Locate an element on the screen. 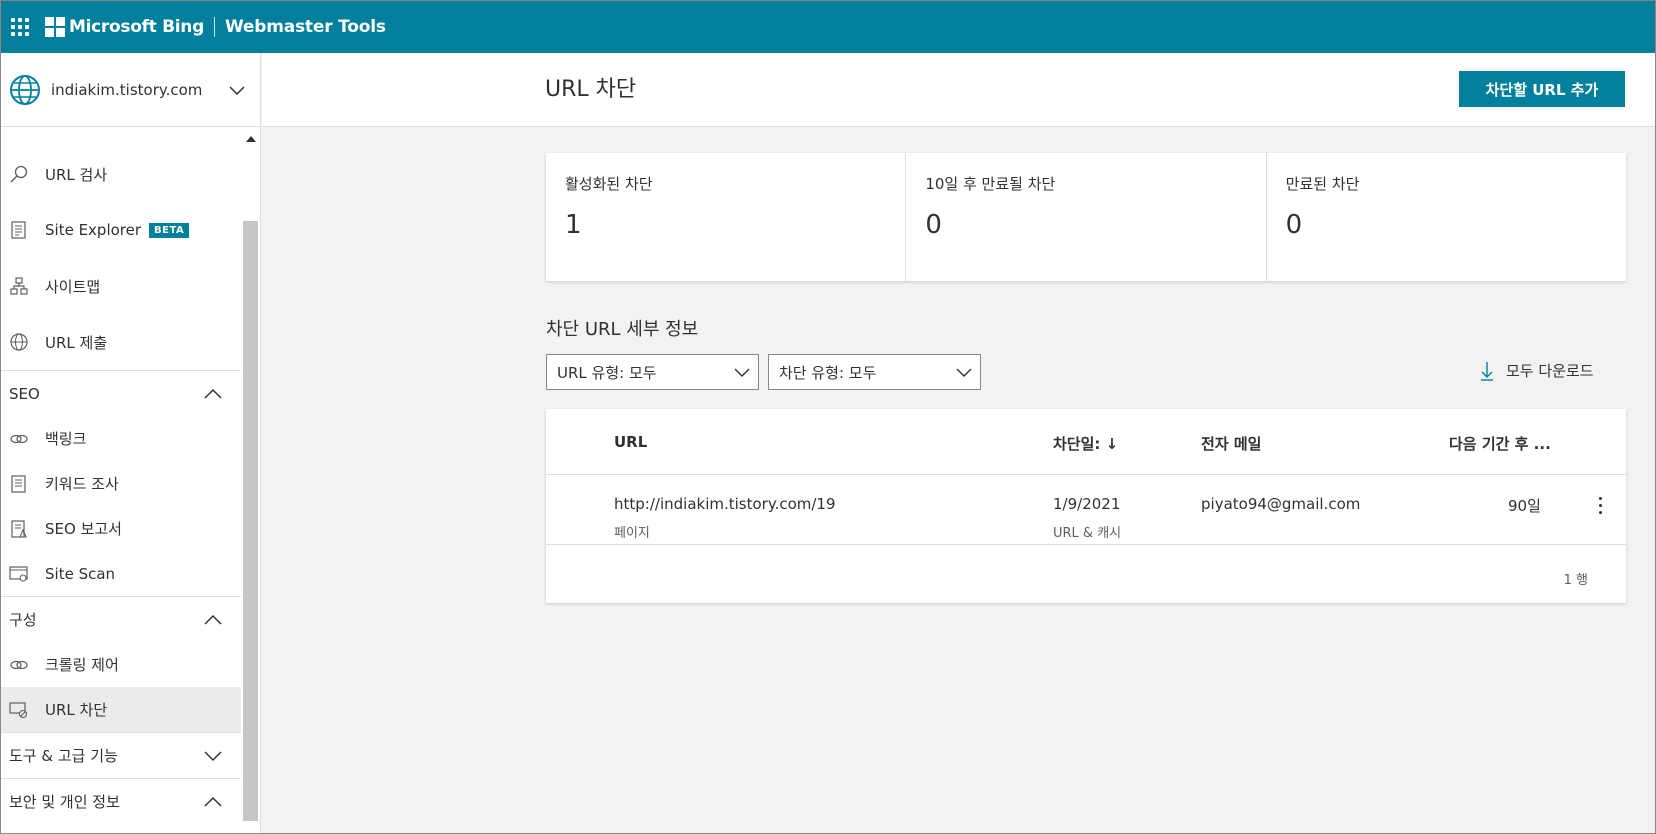  sidebar-item-sitemaps: 사이트맵 is located at coordinates (121, 286).